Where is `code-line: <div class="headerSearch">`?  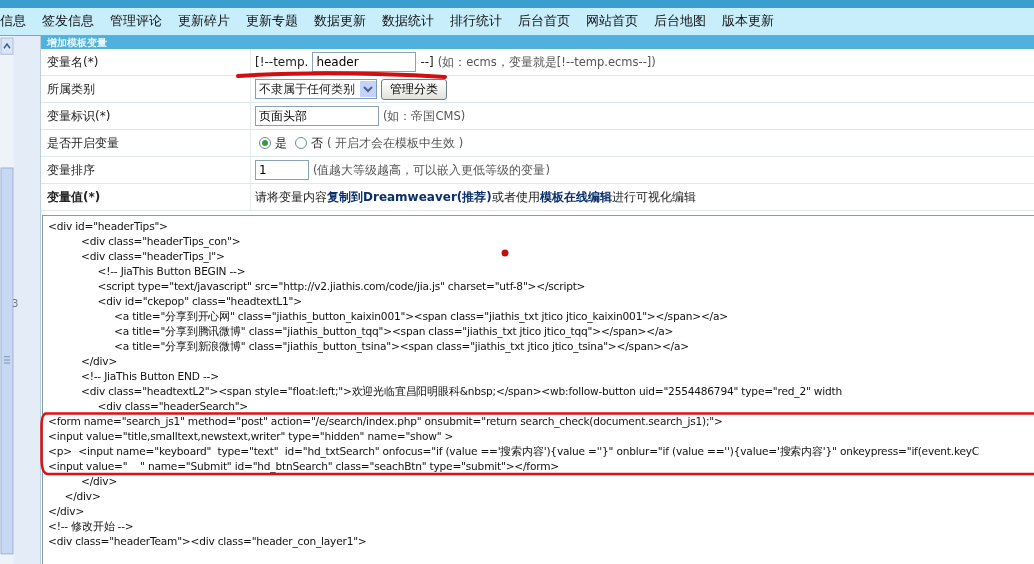 code-line: <div class="headerSearch"> is located at coordinates (172, 406).